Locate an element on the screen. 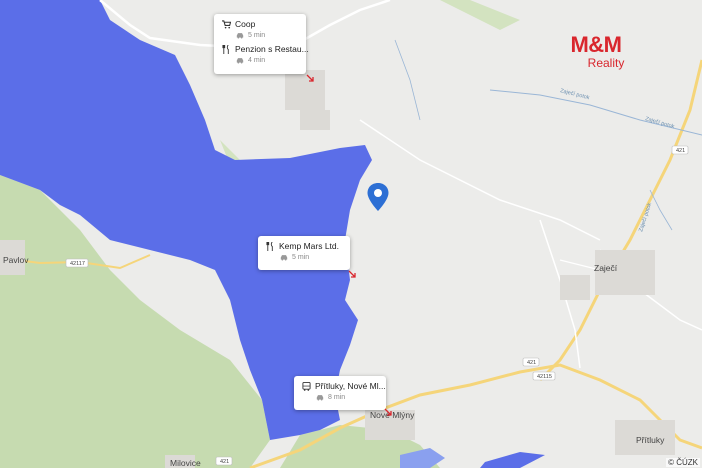  brand-logo-text: M&M is located at coordinates (596, 44).